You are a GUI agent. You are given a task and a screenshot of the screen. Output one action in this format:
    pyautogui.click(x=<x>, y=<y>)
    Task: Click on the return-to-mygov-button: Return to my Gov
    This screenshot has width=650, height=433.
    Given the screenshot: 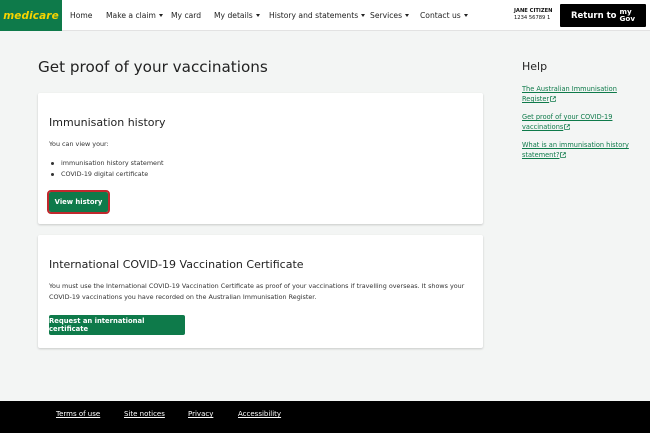 What is the action you would take?
    pyautogui.click(x=603, y=15)
    